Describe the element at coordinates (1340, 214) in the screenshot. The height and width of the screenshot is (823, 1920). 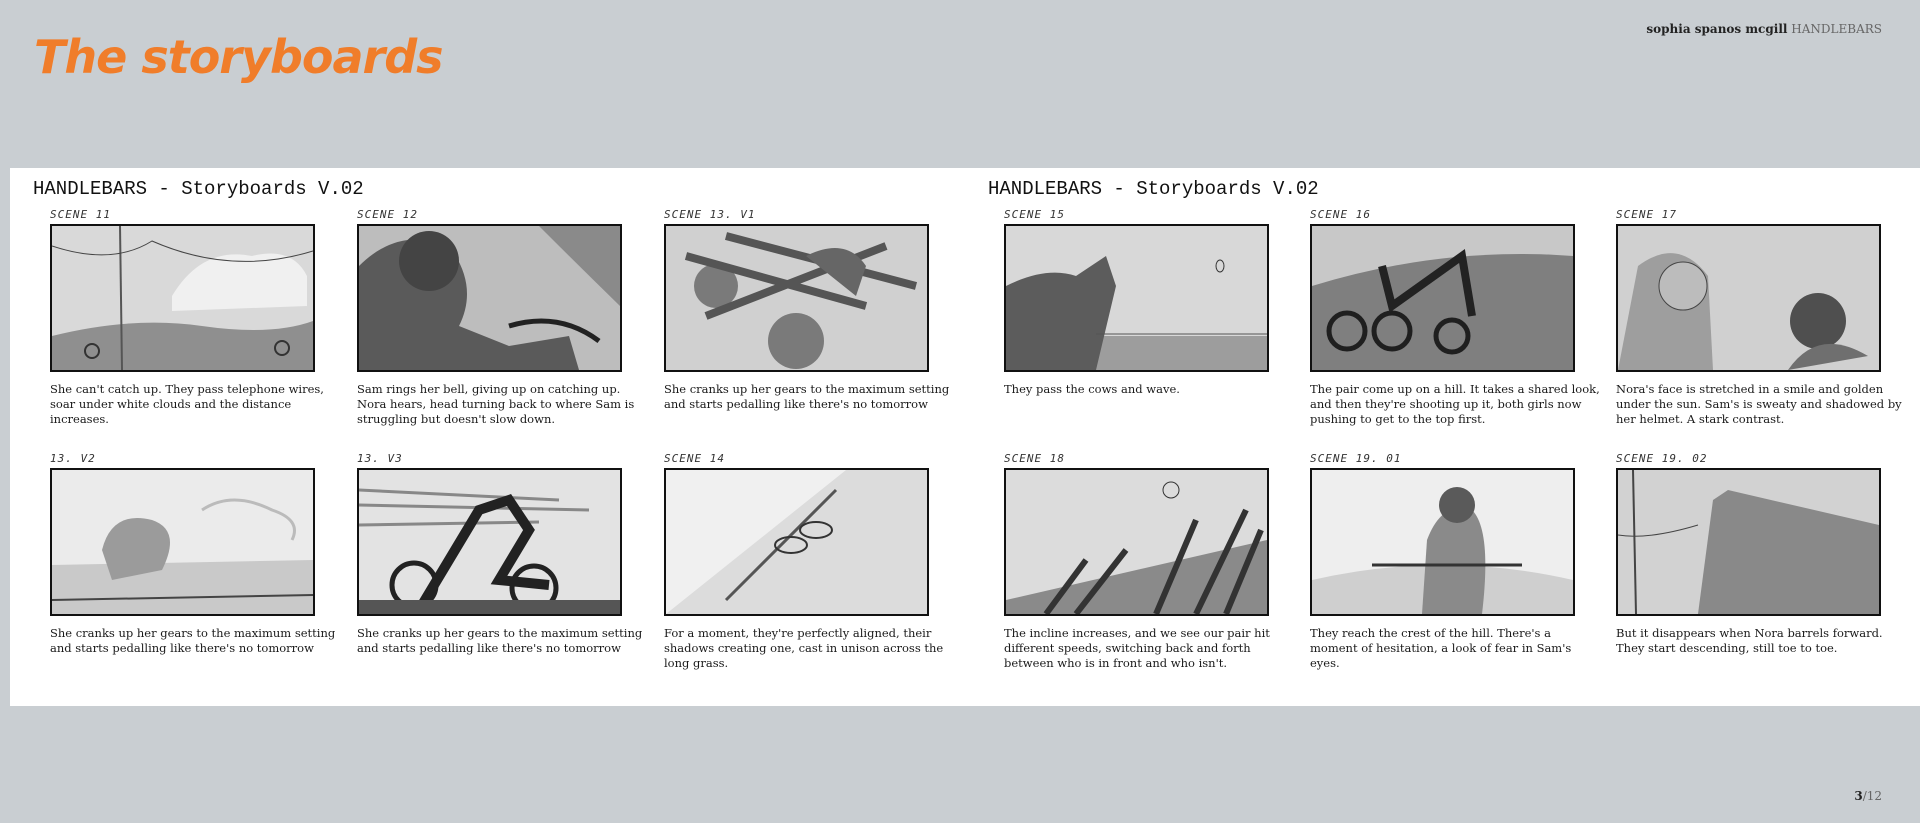
I see `scene-label: SCENE 16` at that location.